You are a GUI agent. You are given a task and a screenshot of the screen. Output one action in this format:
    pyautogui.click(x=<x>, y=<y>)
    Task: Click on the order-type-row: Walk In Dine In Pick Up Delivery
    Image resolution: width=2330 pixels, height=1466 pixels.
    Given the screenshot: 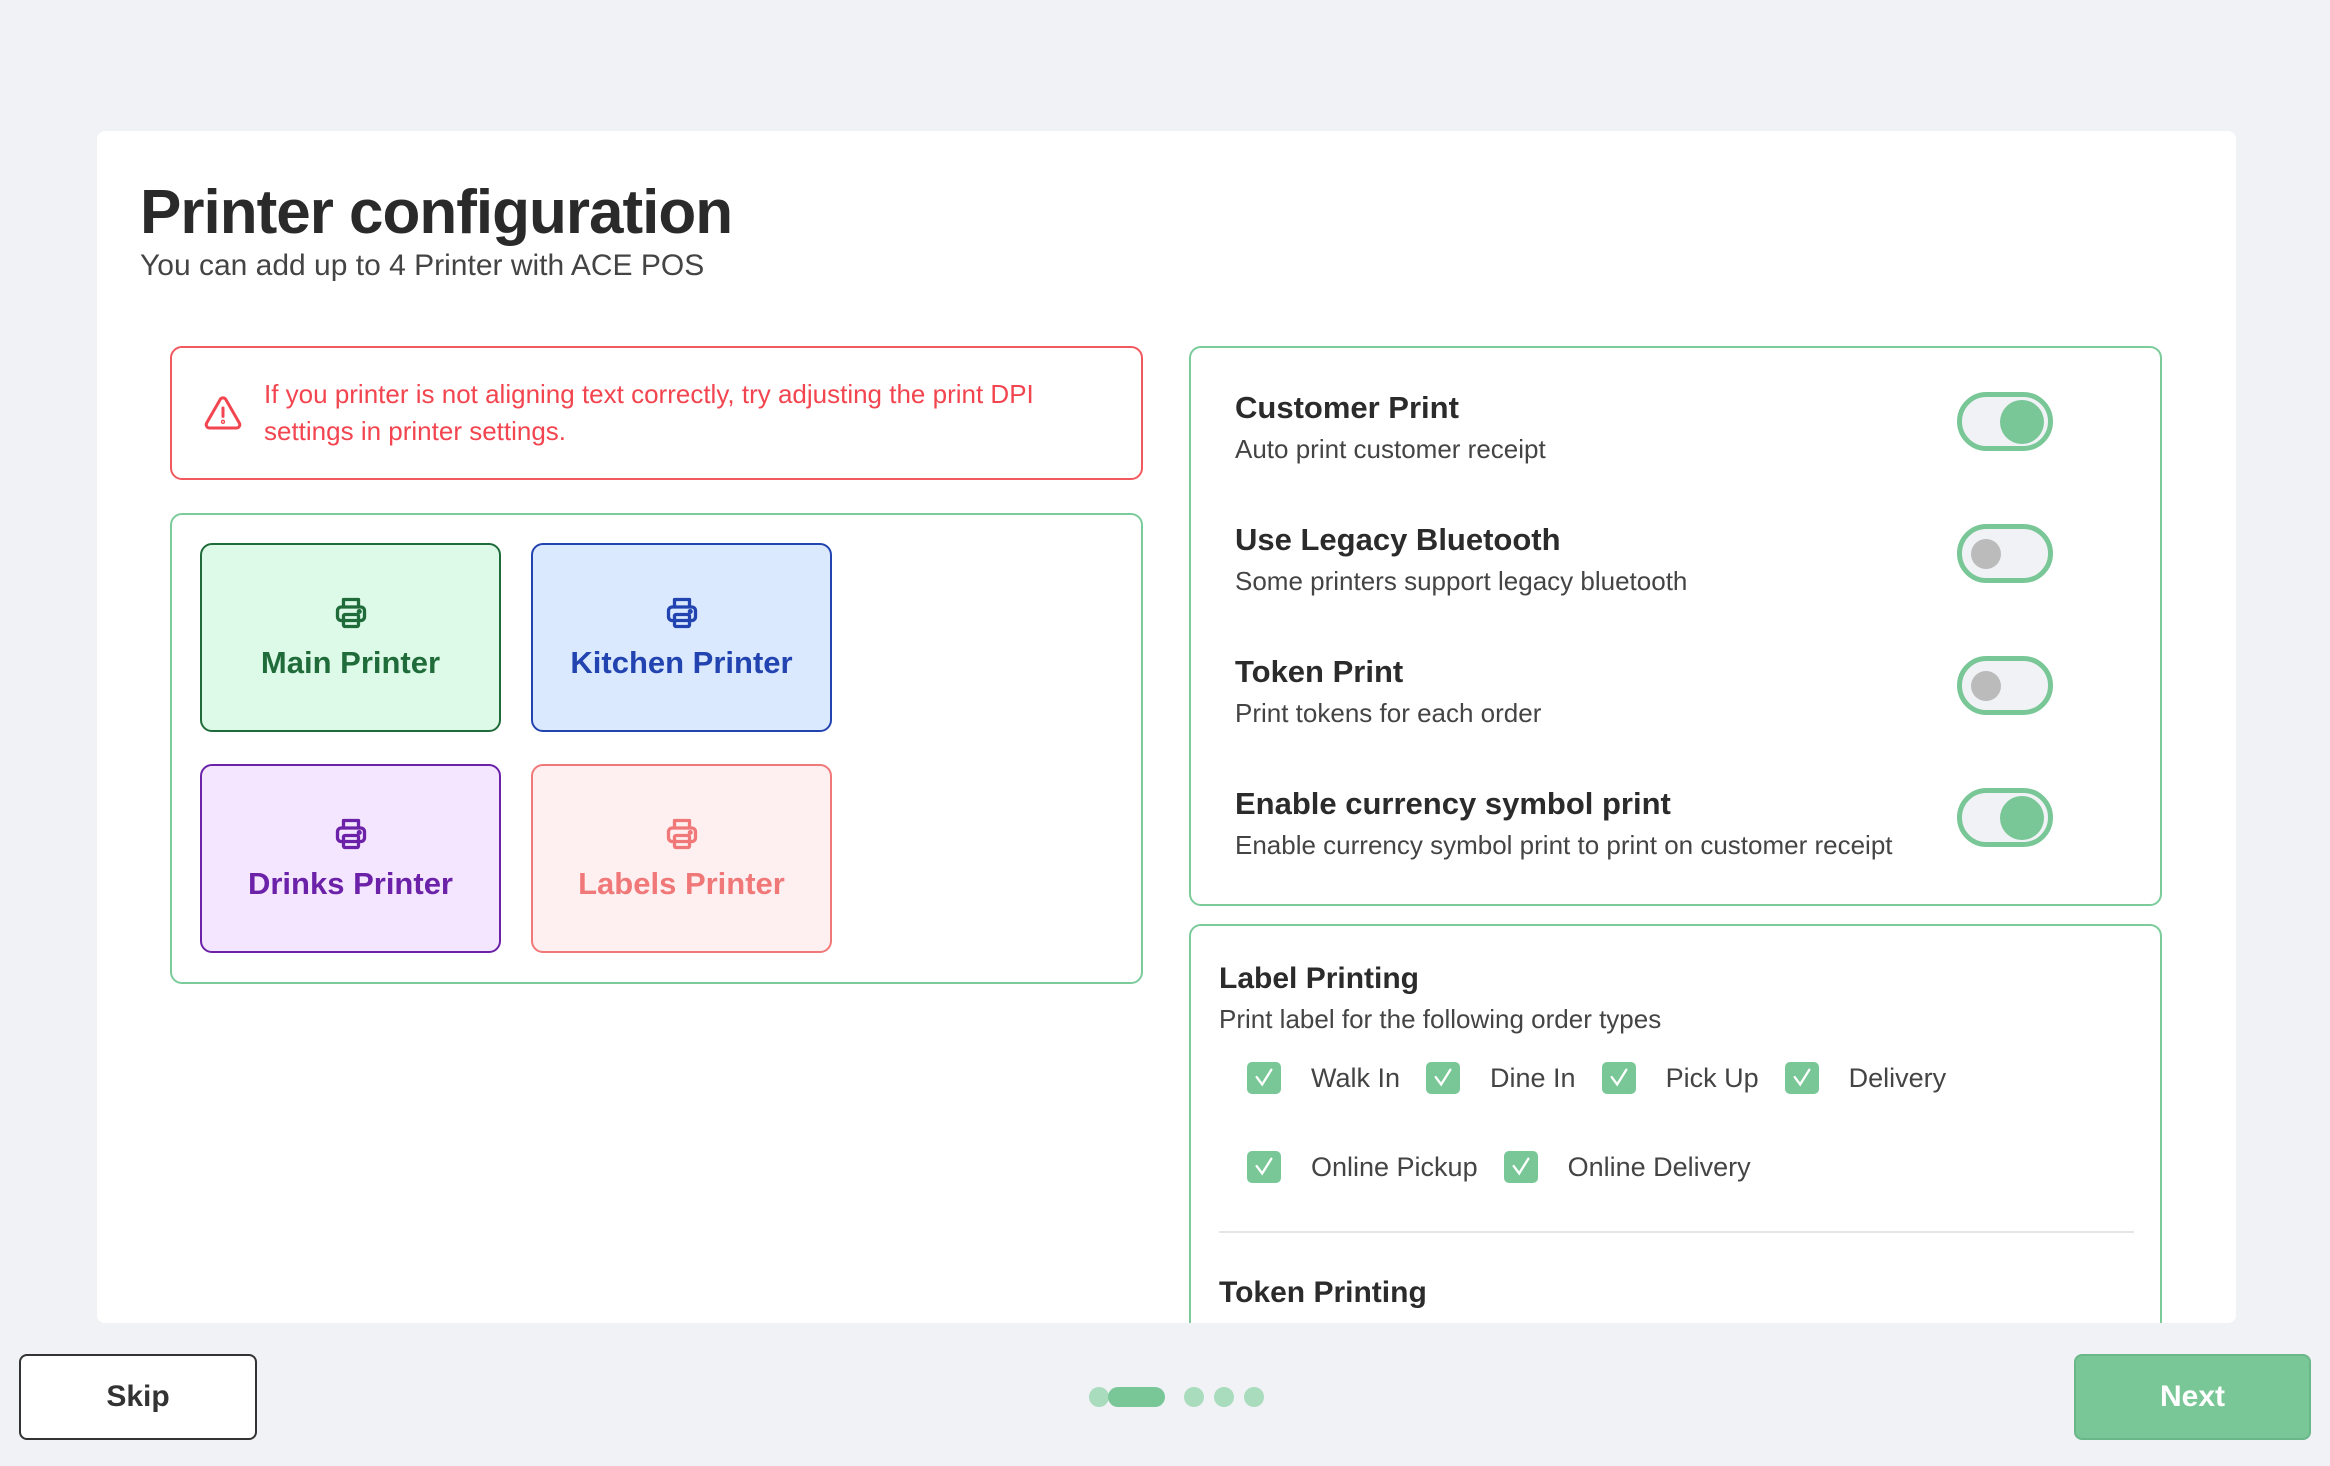 What is the action you would take?
    pyautogui.click(x=1609, y=1078)
    